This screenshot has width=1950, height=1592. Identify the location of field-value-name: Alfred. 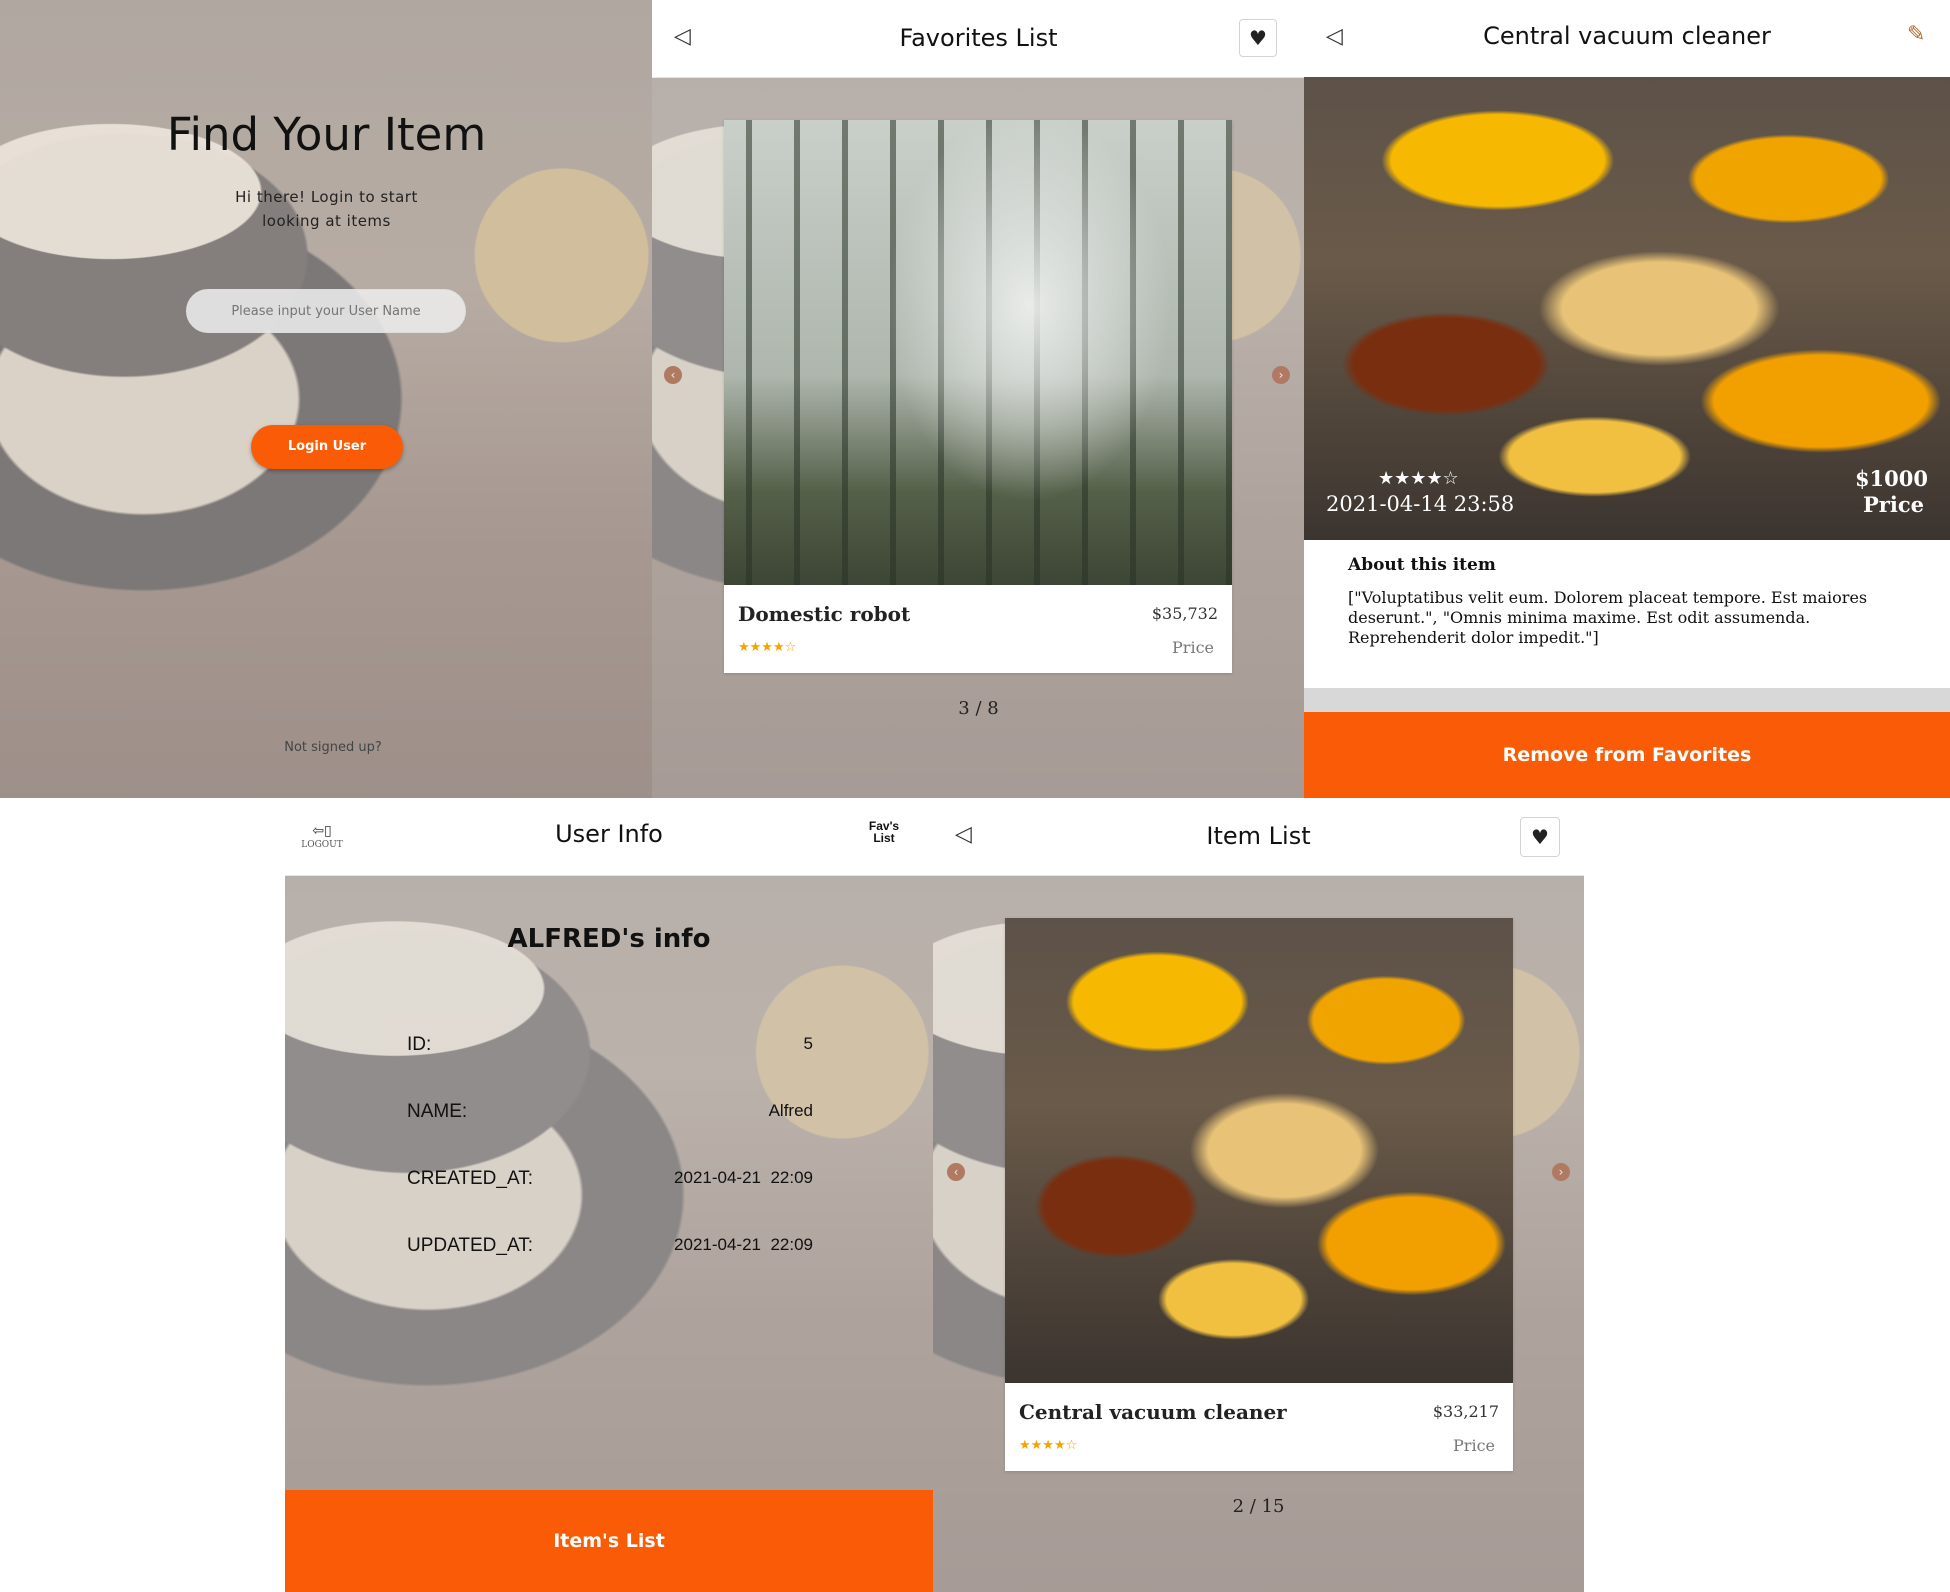
(790, 1110).